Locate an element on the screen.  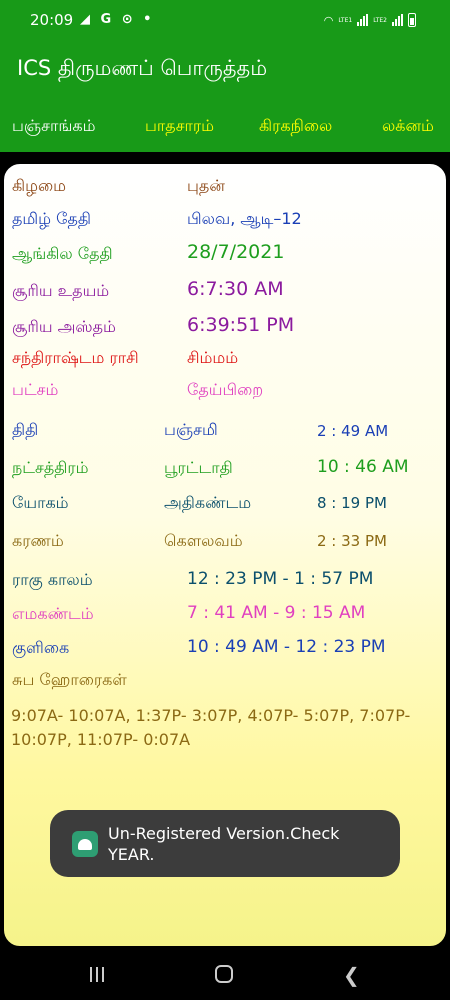
sim1-label: LTE1 is located at coordinates (345, 20).